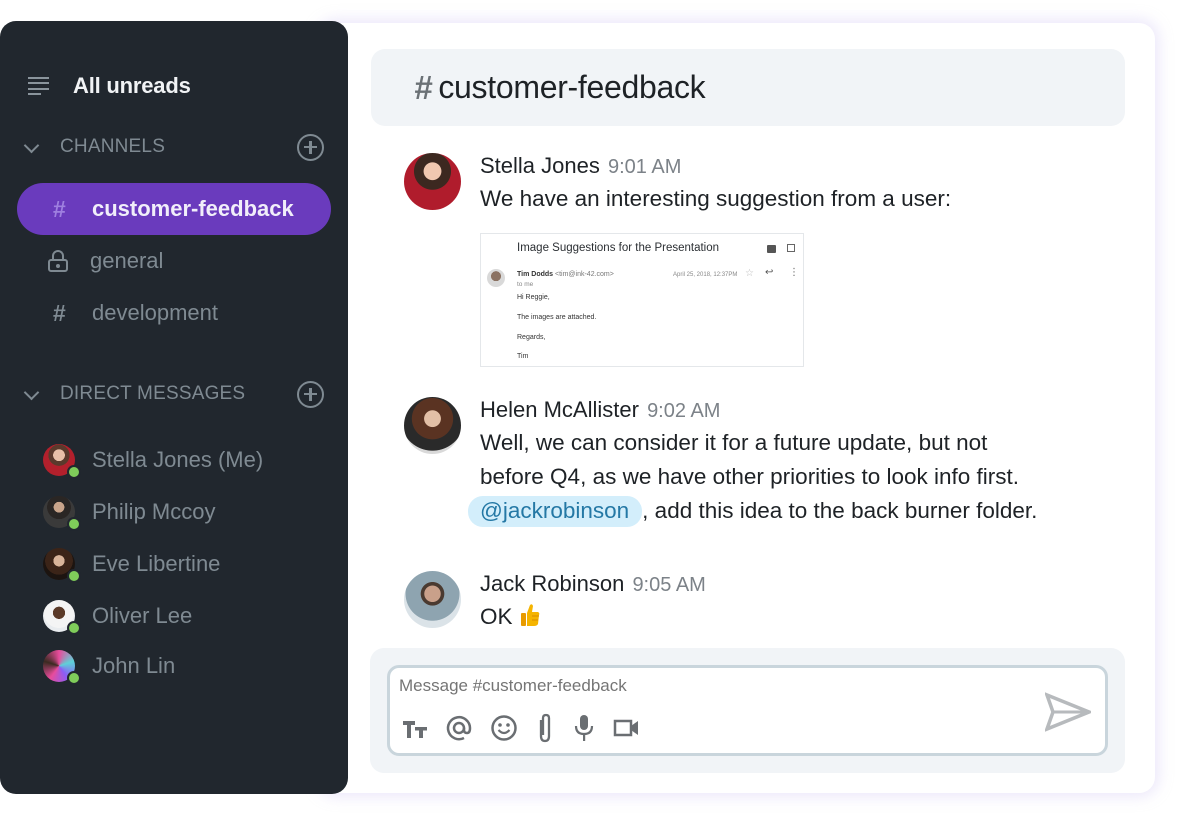 This screenshot has width=1177, height=814. What do you see at coordinates (705, 275) in the screenshot?
I see `email-date: April 25, 2018, 12:37PM` at bounding box center [705, 275].